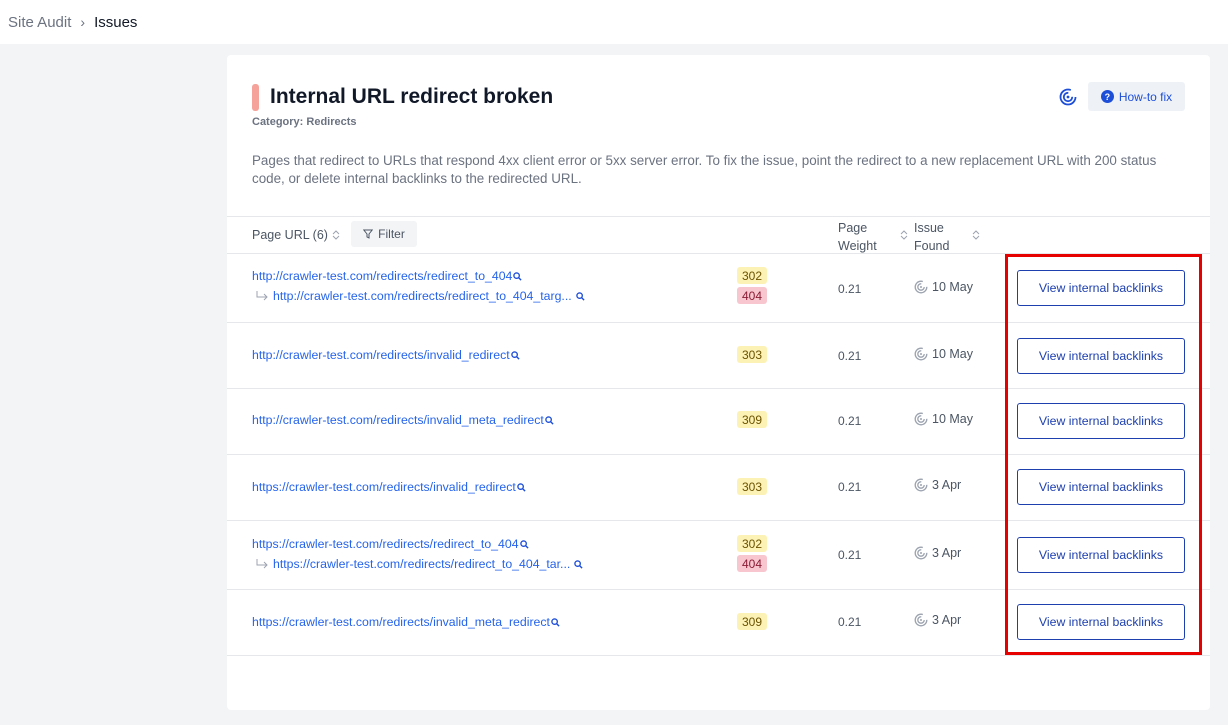  What do you see at coordinates (255, 97) in the screenshot?
I see `severity-indicator` at bounding box center [255, 97].